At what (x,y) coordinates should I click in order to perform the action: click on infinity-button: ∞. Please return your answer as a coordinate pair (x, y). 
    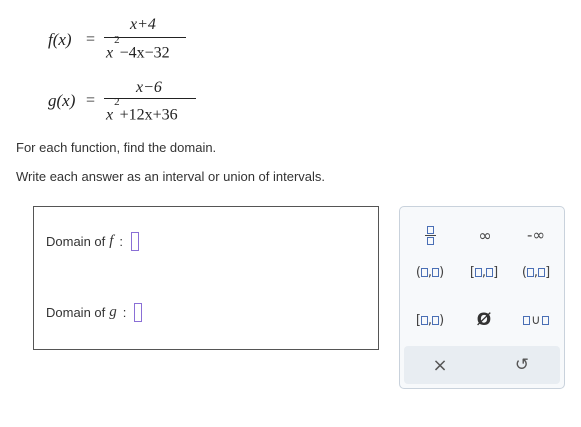
    Looking at the image, I should click on (485, 235).